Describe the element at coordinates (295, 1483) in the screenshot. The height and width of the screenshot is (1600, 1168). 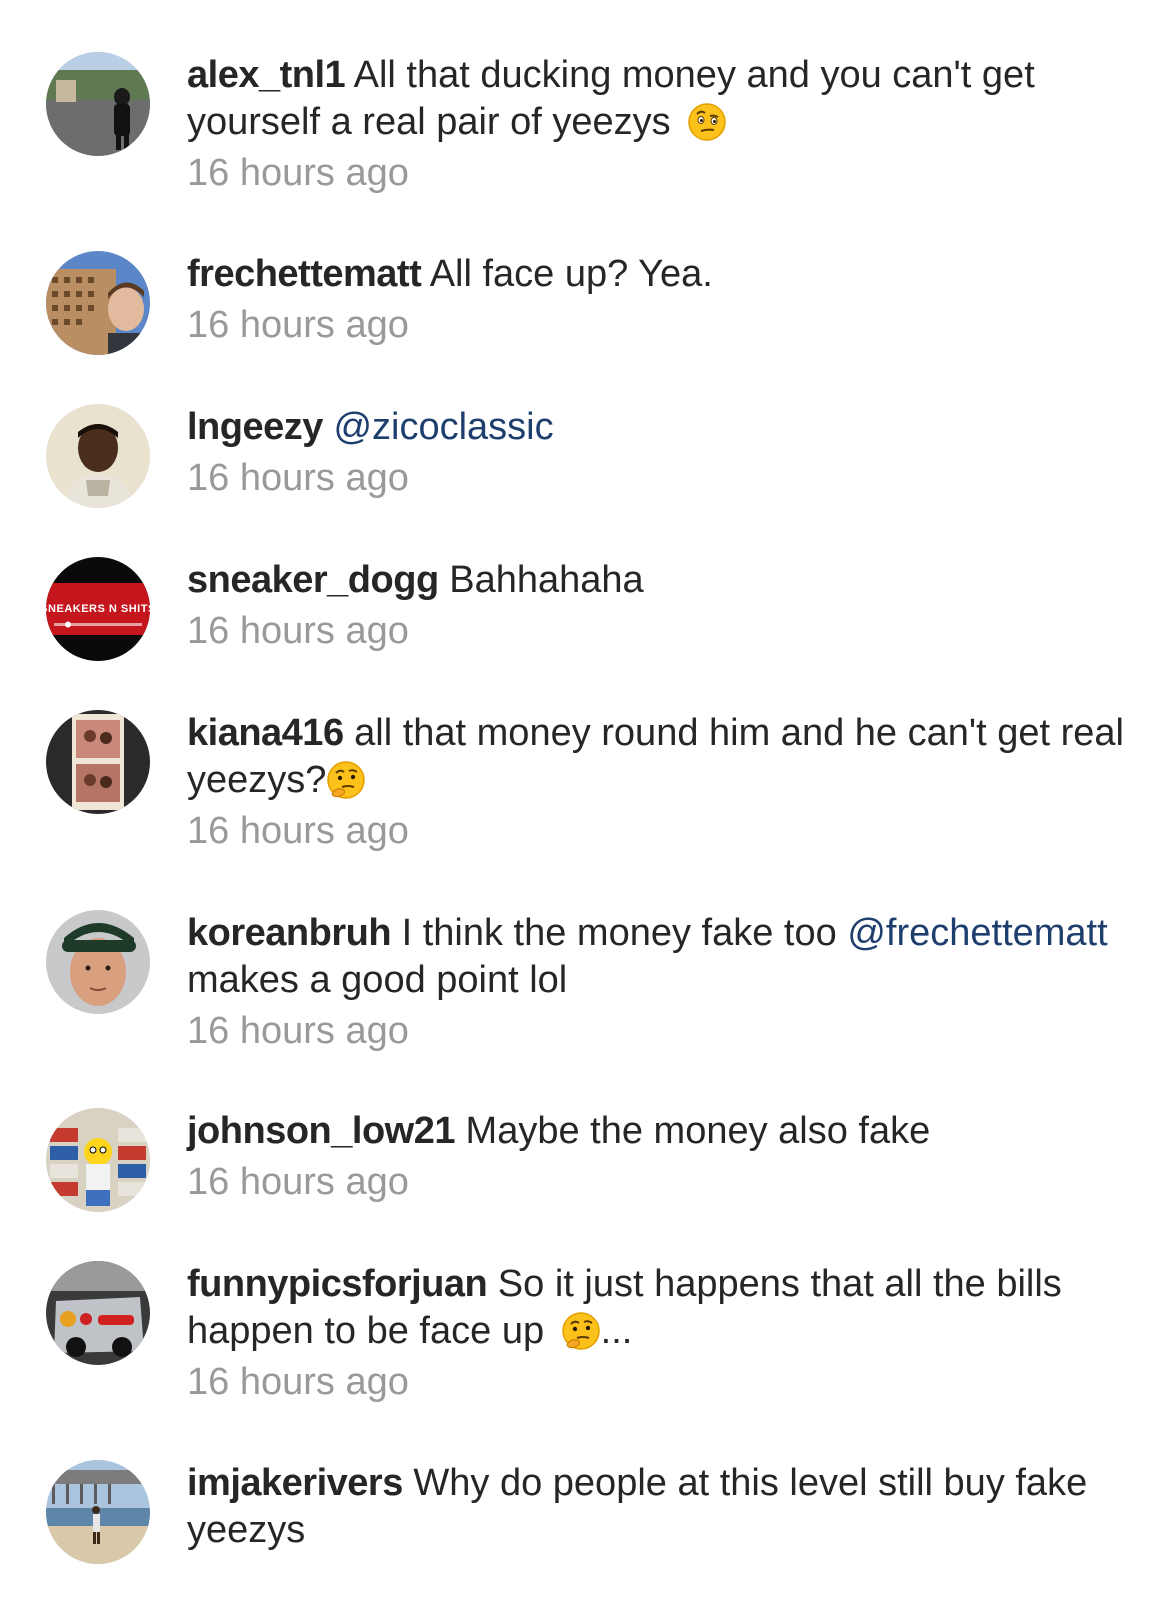
I see `comment-username: imjakerivers` at that location.